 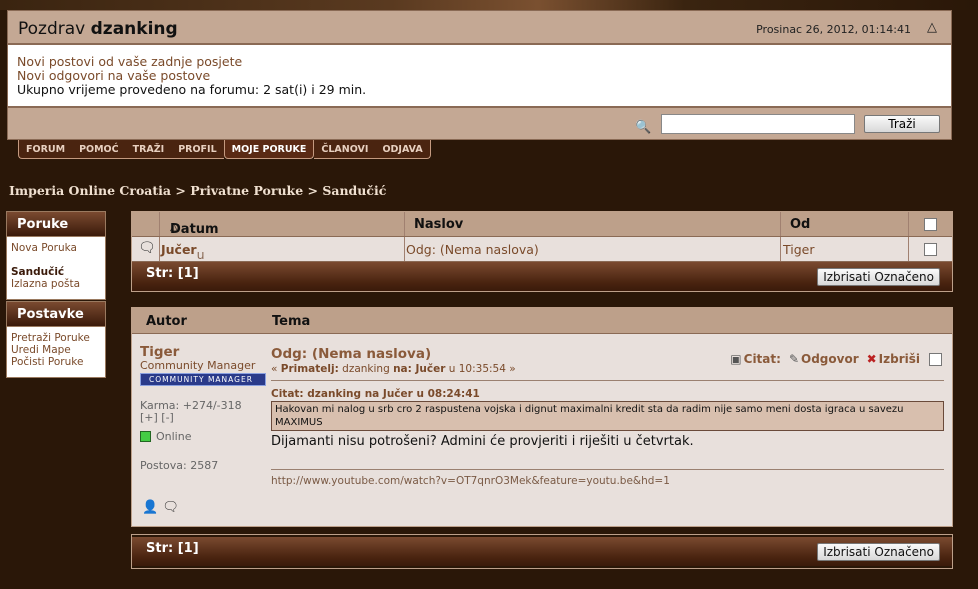 I want to click on menu-item-profile: PROFIL, so click(x=197, y=149).